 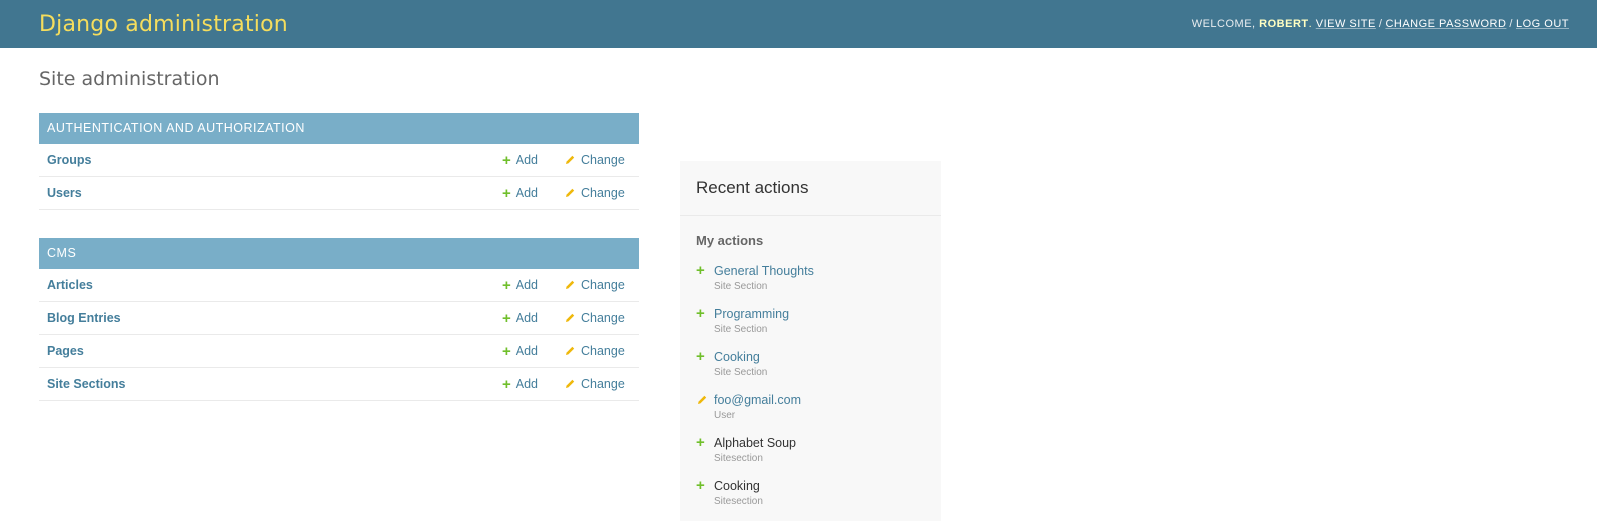 I want to click on add-link-users: + Add, so click(x=520, y=193).